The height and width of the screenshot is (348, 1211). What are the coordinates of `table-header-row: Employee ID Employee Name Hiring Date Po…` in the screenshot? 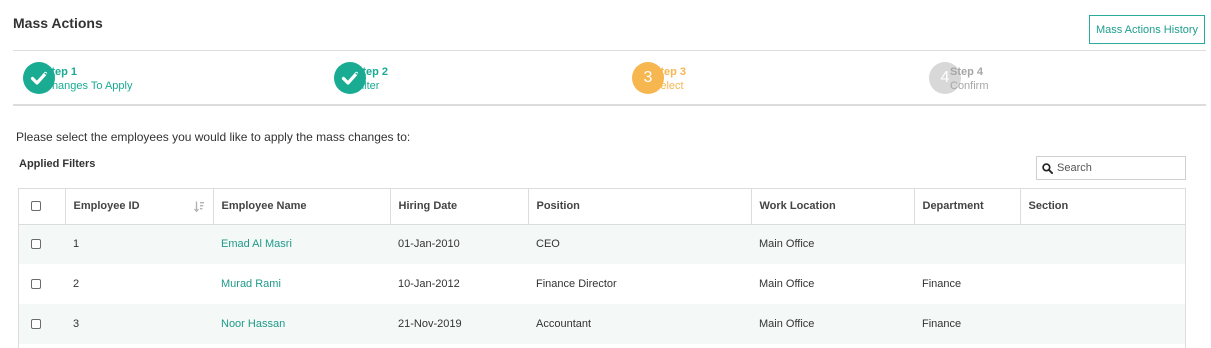 It's located at (602, 207).